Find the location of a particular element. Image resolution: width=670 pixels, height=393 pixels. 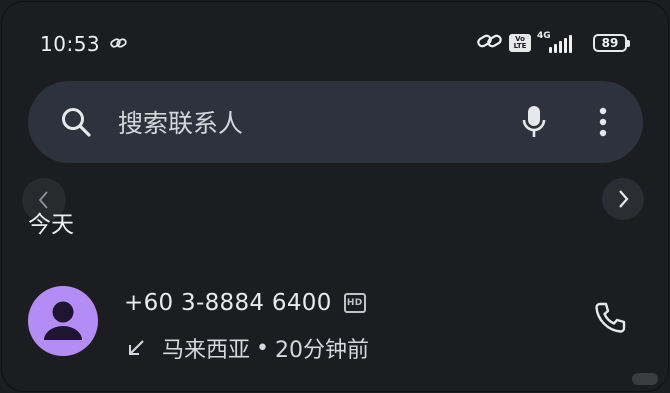

phone-icon is located at coordinates (610, 320).